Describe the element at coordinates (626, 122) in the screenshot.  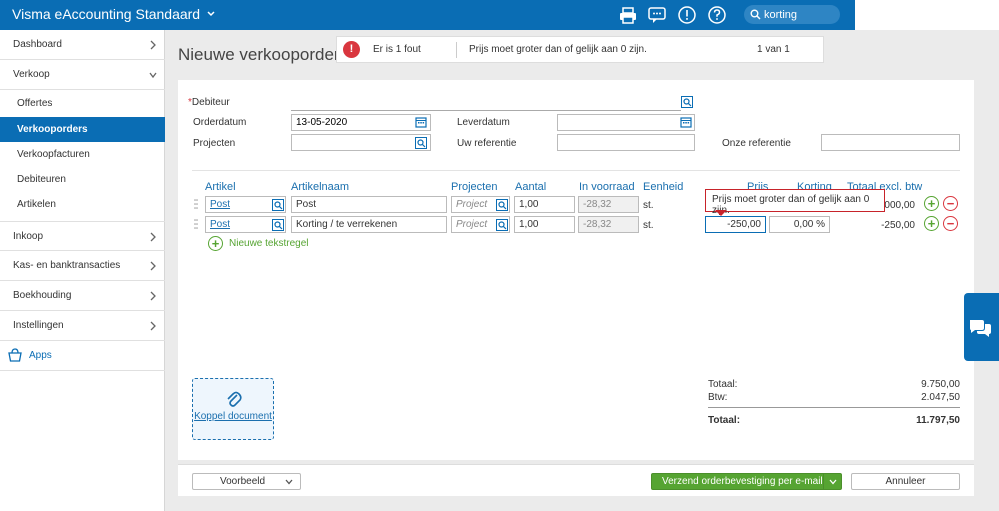
I see `leverdatum-input` at that location.